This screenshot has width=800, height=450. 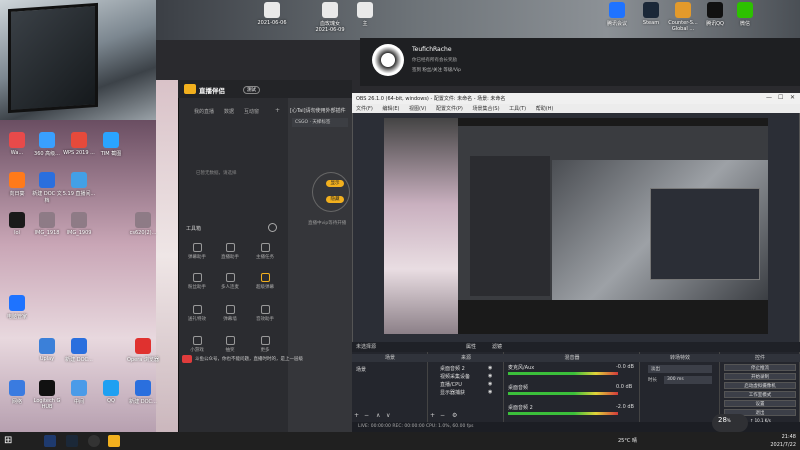 I want to click on tool-fans: 粉丝助手, so click(x=197, y=281).